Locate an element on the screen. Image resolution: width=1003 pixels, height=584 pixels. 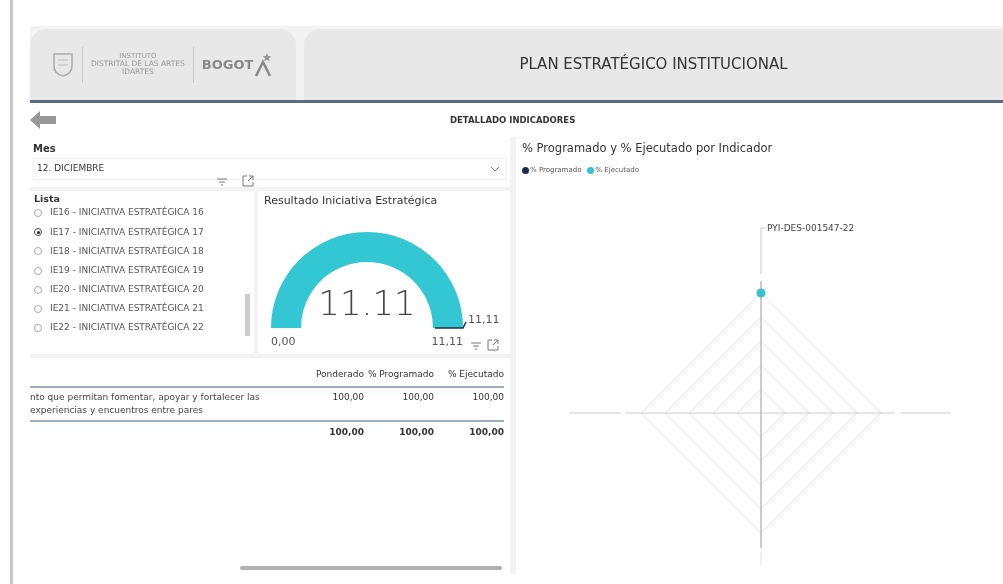
table-cell-text: nto que permitan fomentar, apoyar y fortalecer las is located at coordinates (145, 397).